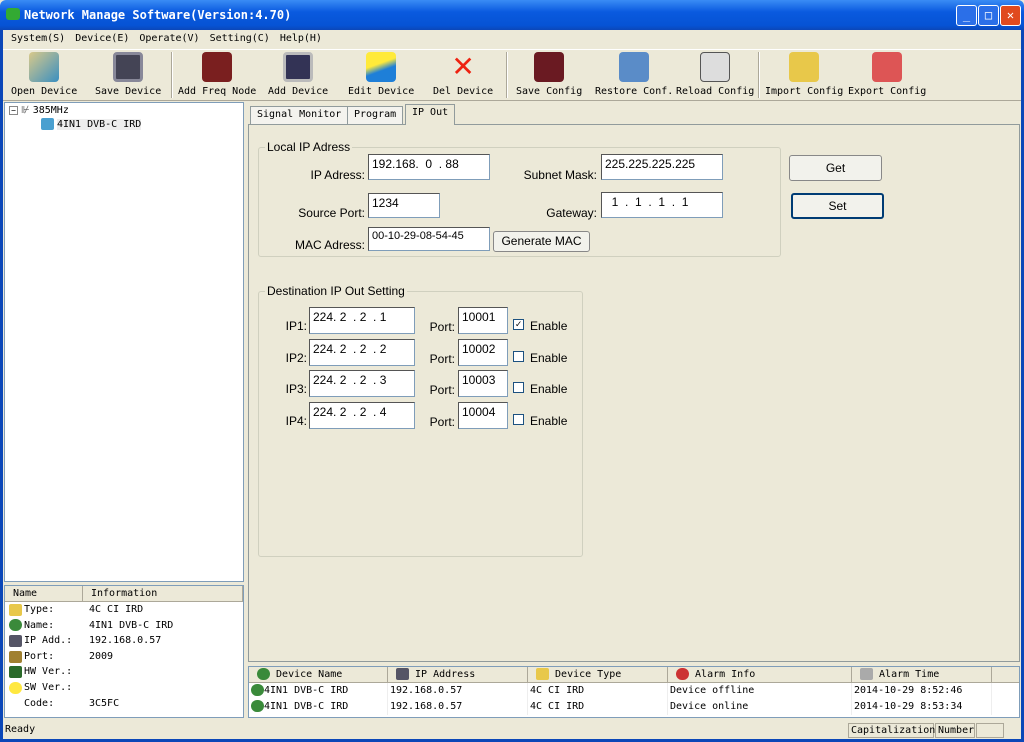  Describe the element at coordinates (128, 67) in the screenshot. I see `floppy-icon` at that location.